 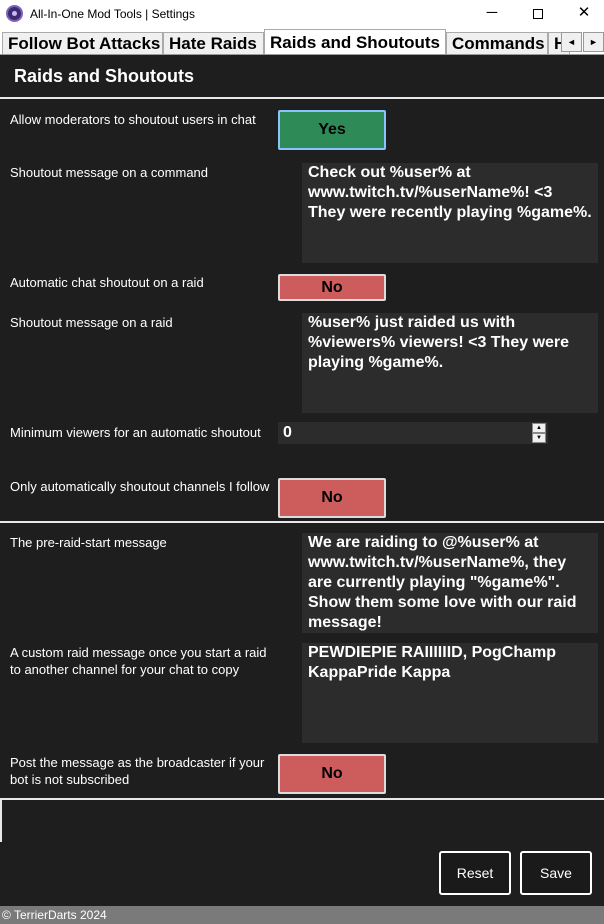 What do you see at coordinates (82, 43) in the screenshot?
I see `tab-follow-bot-attacks: Follow Bot Attacks` at bounding box center [82, 43].